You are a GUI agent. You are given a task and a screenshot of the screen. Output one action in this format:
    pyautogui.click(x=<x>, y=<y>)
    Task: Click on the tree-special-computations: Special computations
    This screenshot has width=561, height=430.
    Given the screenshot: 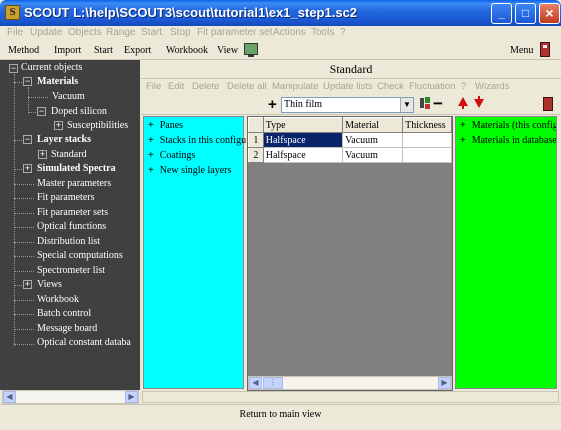 What is the action you would take?
    pyautogui.click(x=80, y=255)
    